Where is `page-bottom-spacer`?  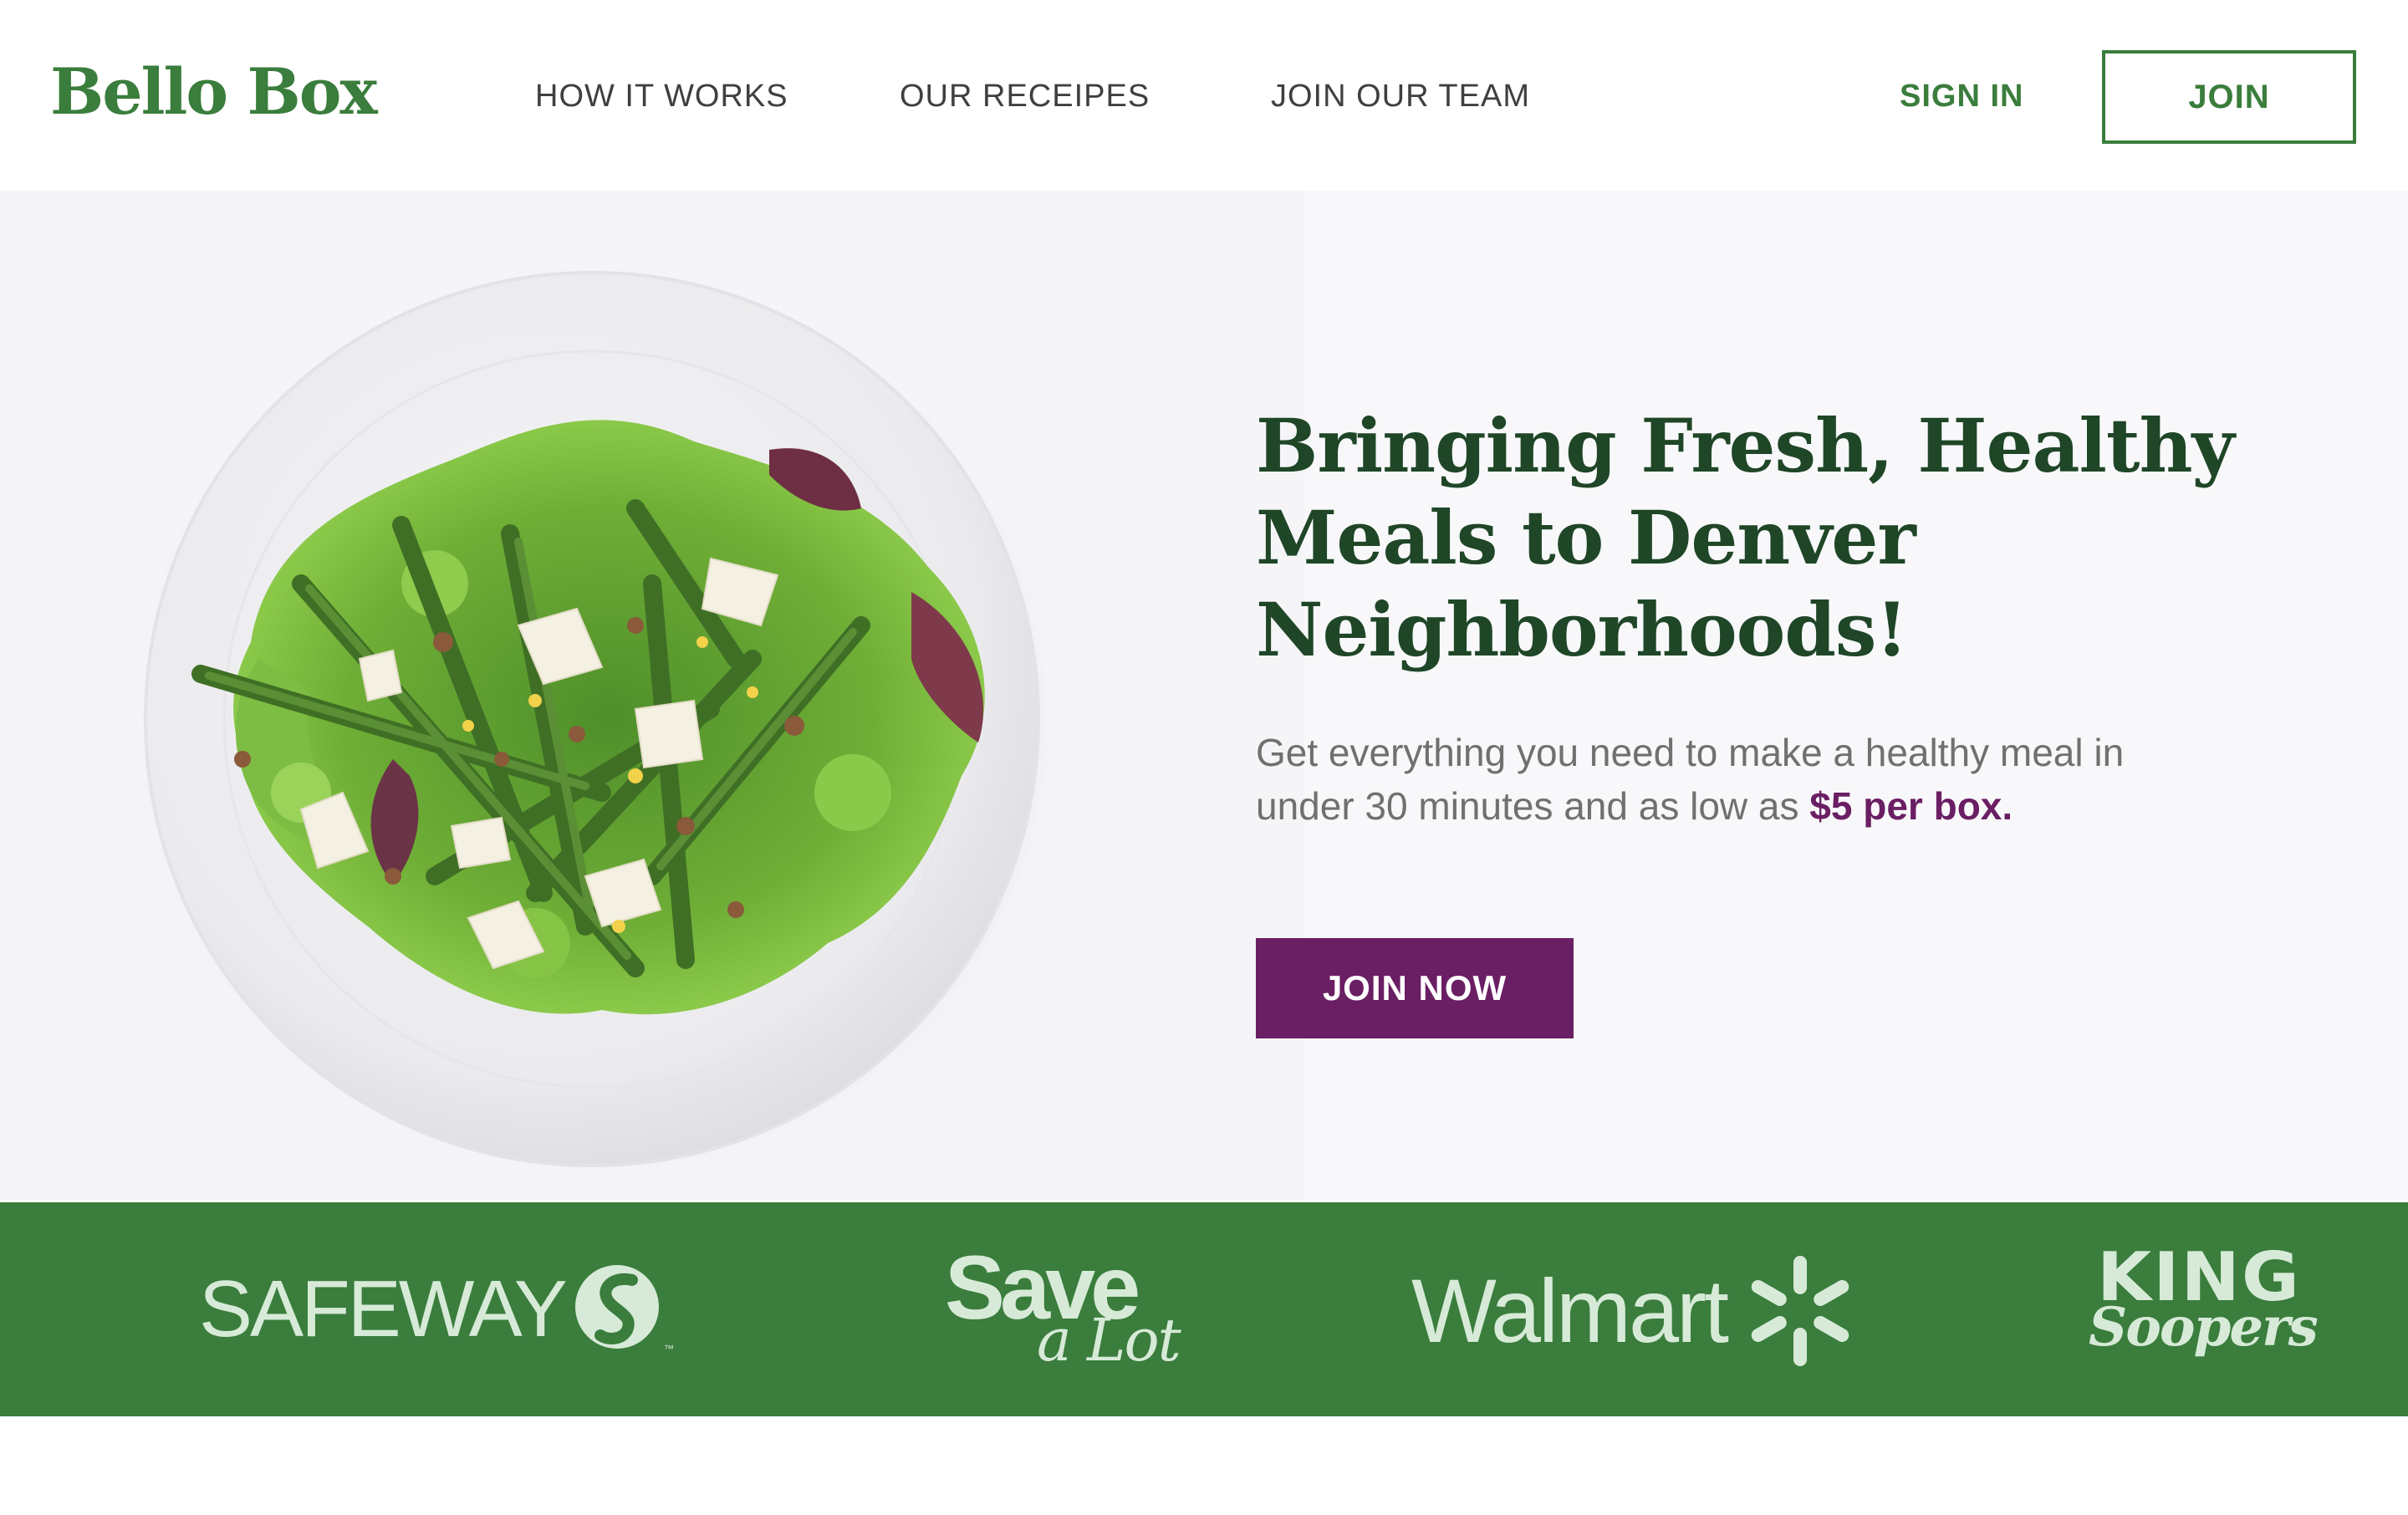
page-bottom-spacer is located at coordinates (1204, 1465).